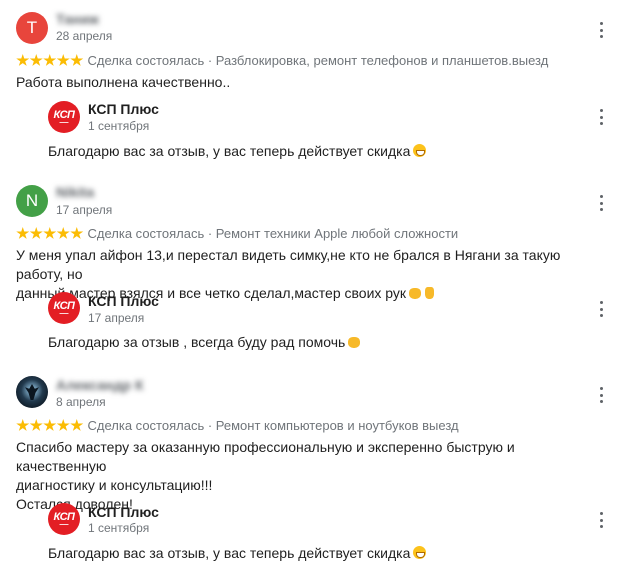  I want to click on author-name: Таниж, so click(77, 19).